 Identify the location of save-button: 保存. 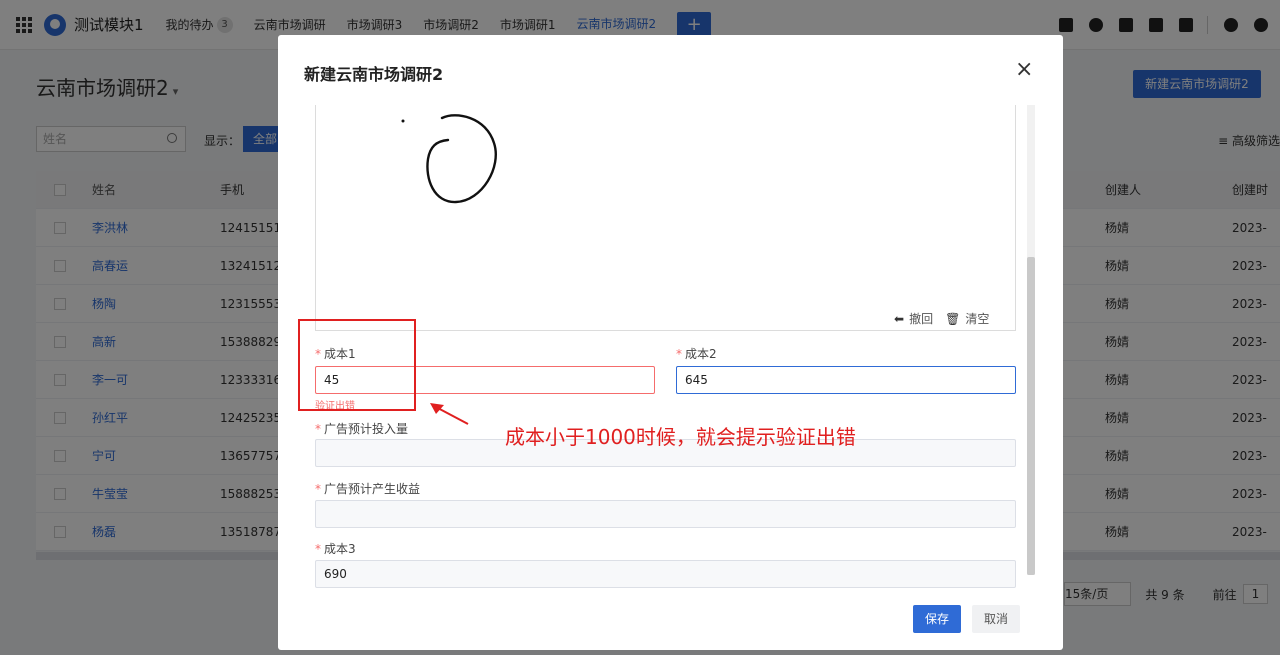
(937, 619).